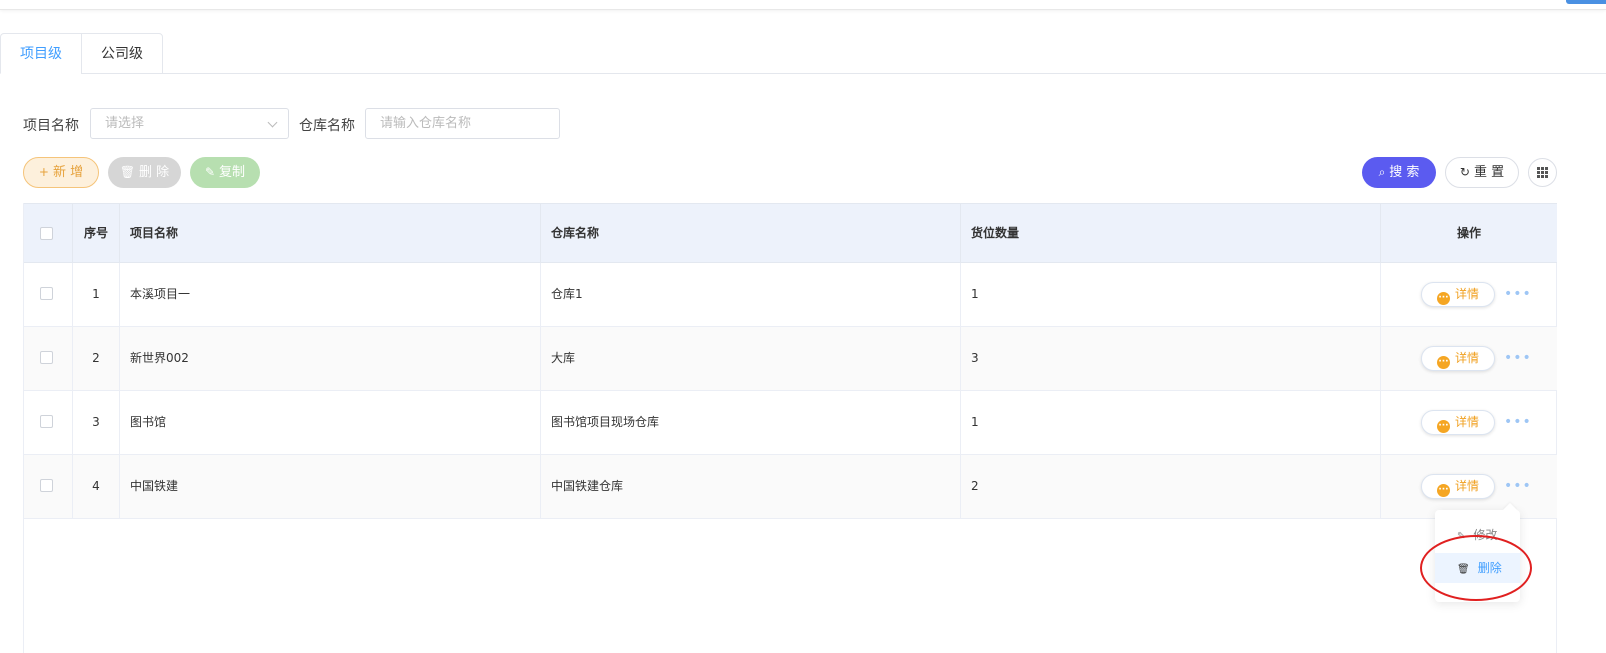  What do you see at coordinates (51, 126) in the screenshot?
I see `project-name-label: 项目名称` at bounding box center [51, 126].